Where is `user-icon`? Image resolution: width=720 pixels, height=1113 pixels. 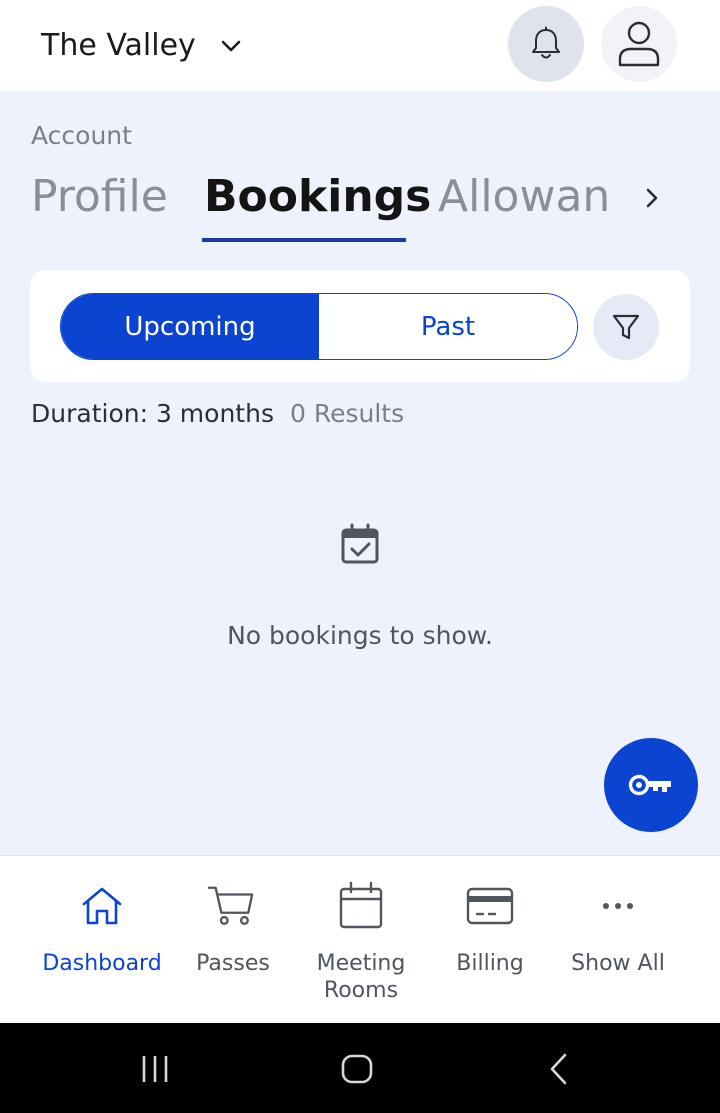 user-icon is located at coordinates (639, 44).